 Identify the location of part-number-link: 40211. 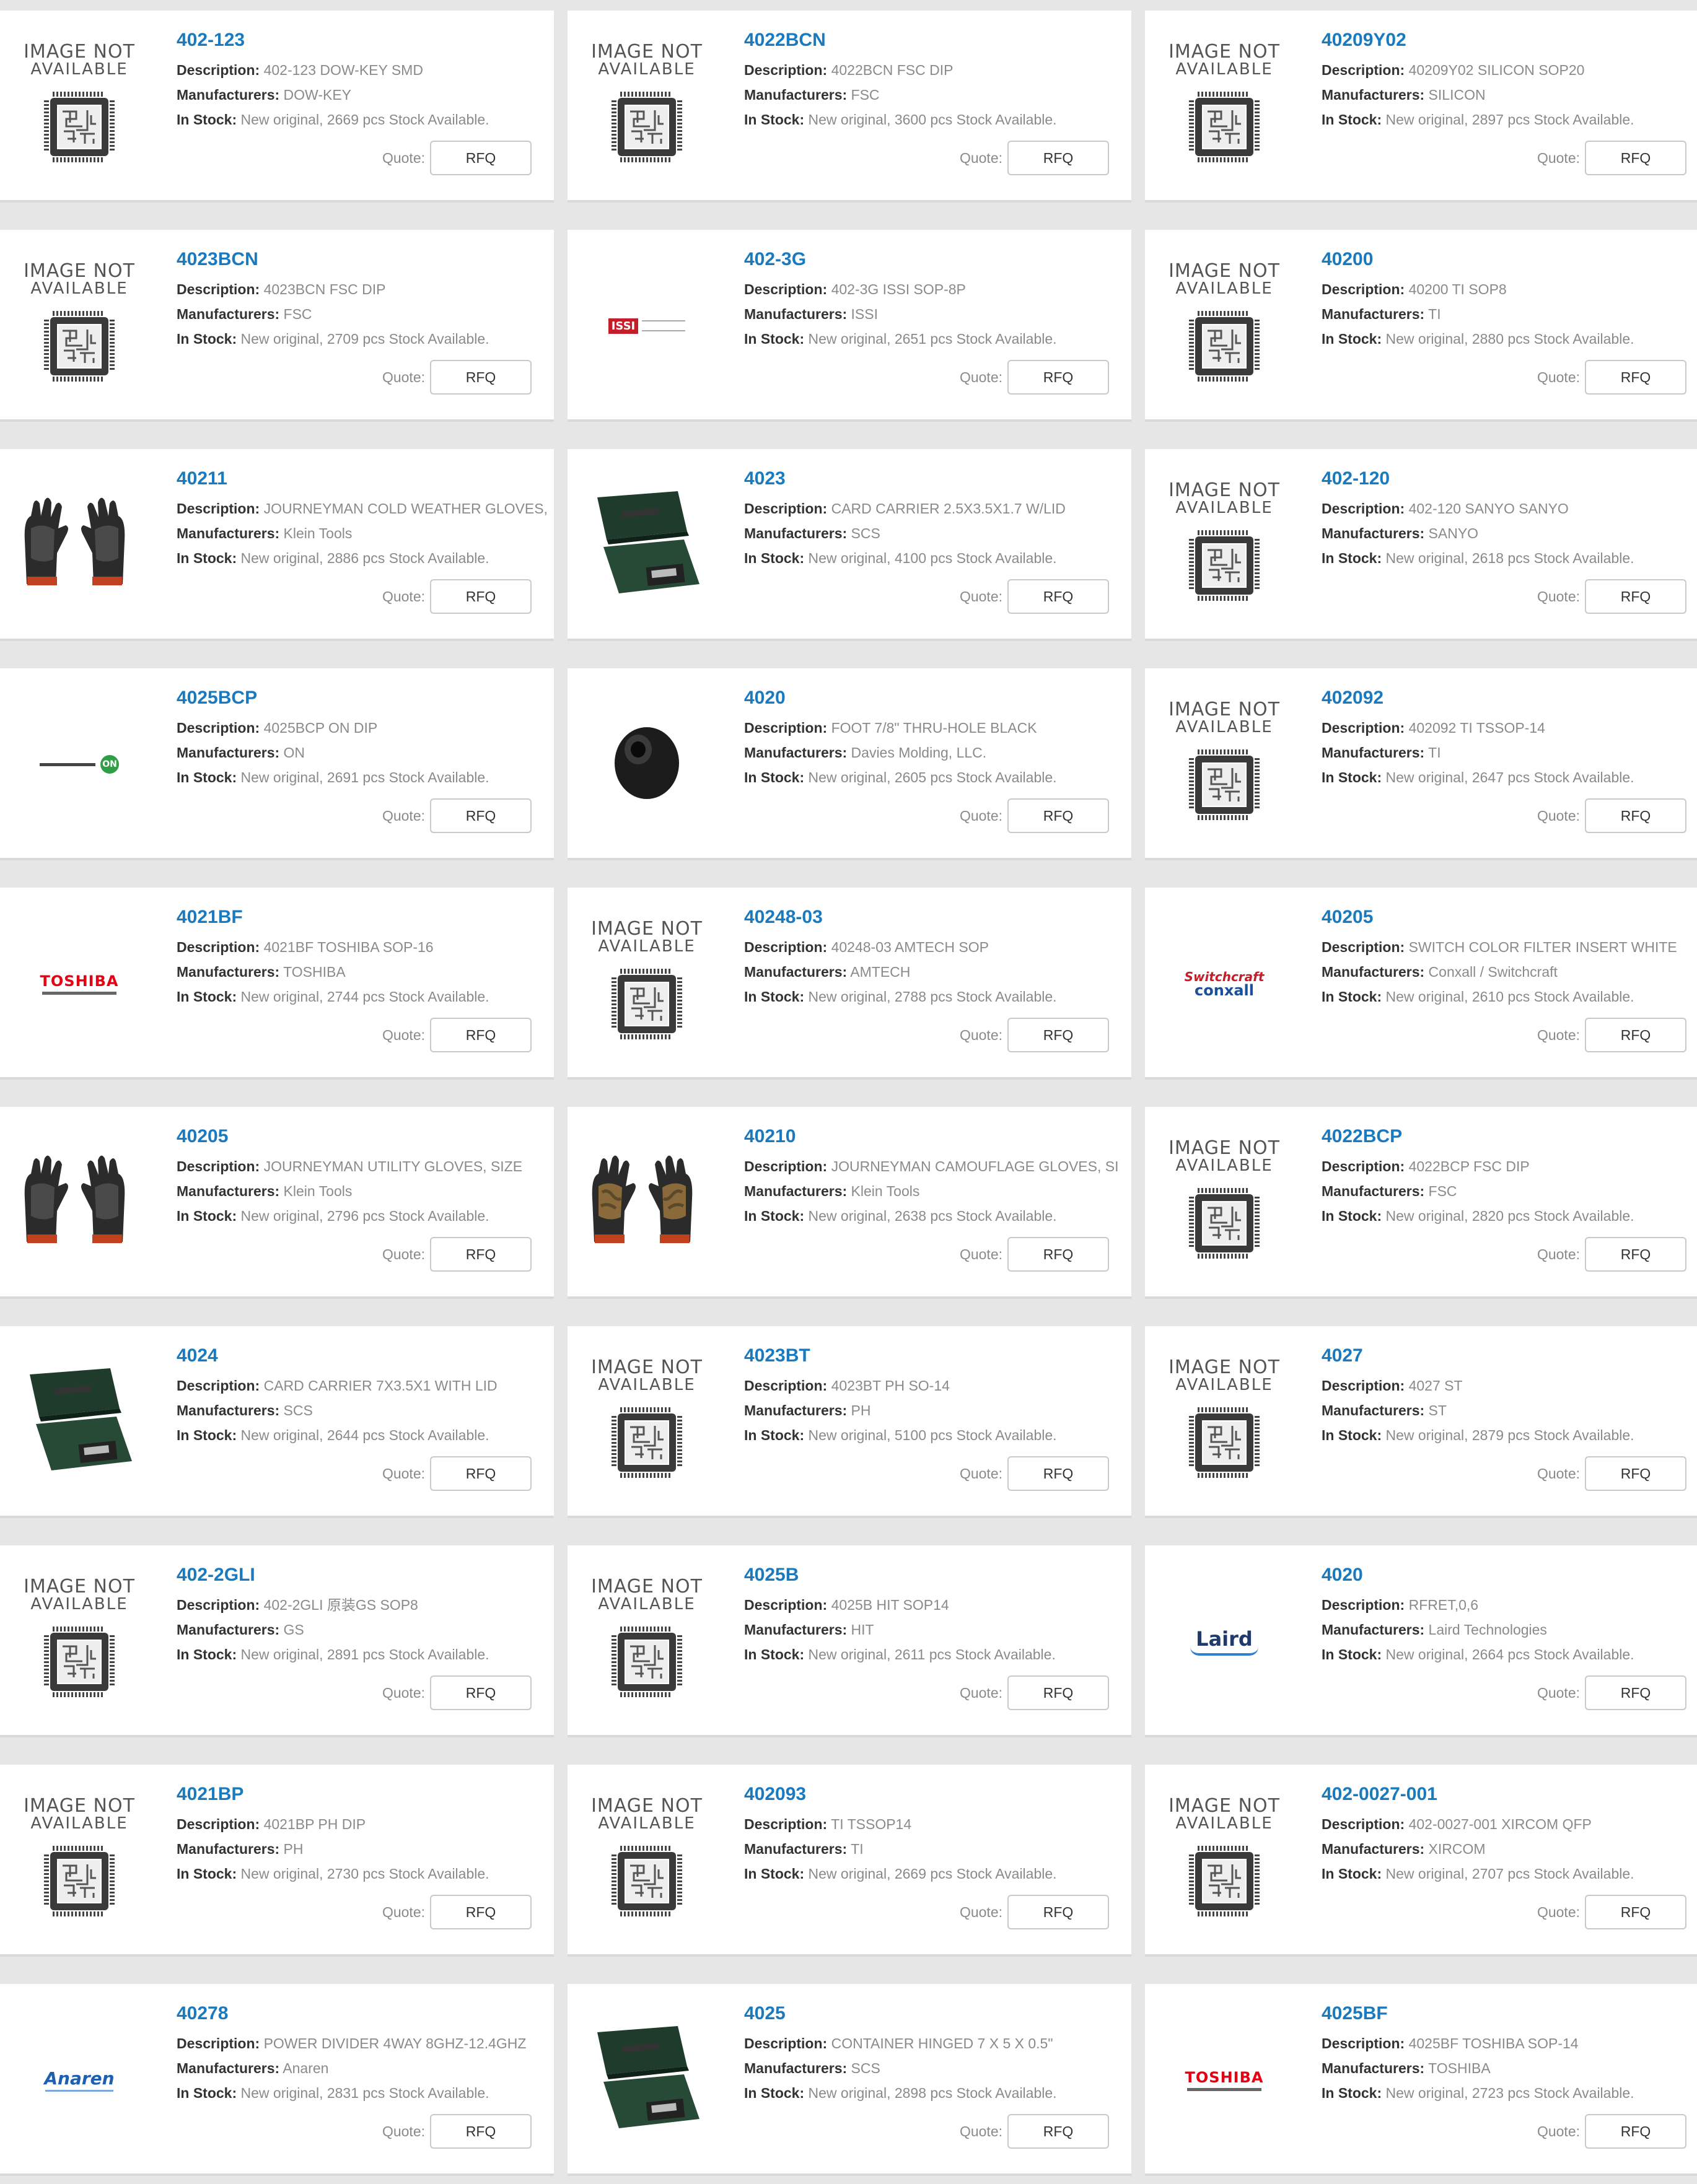
(365, 479).